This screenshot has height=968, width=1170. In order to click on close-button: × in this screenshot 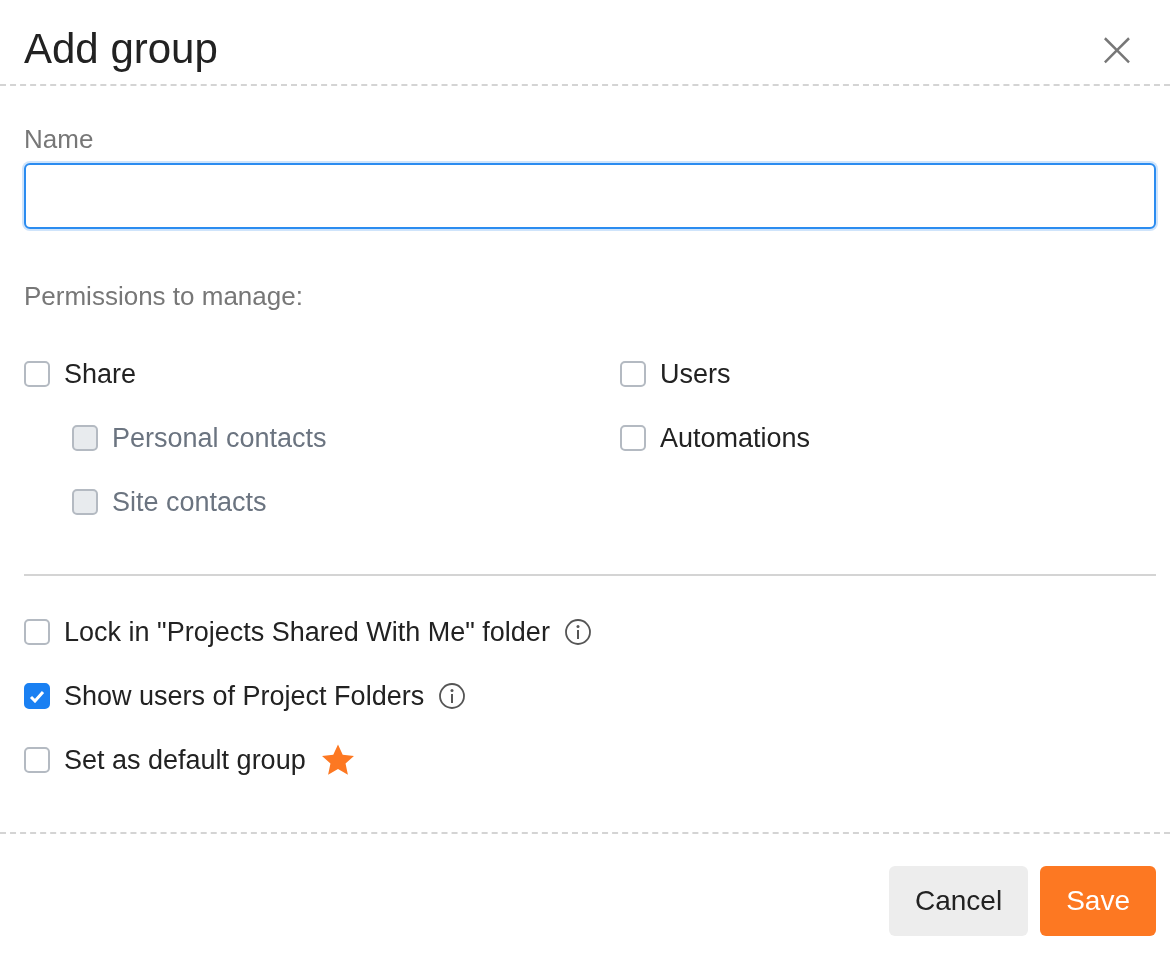, I will do `click(1117, 49)`.